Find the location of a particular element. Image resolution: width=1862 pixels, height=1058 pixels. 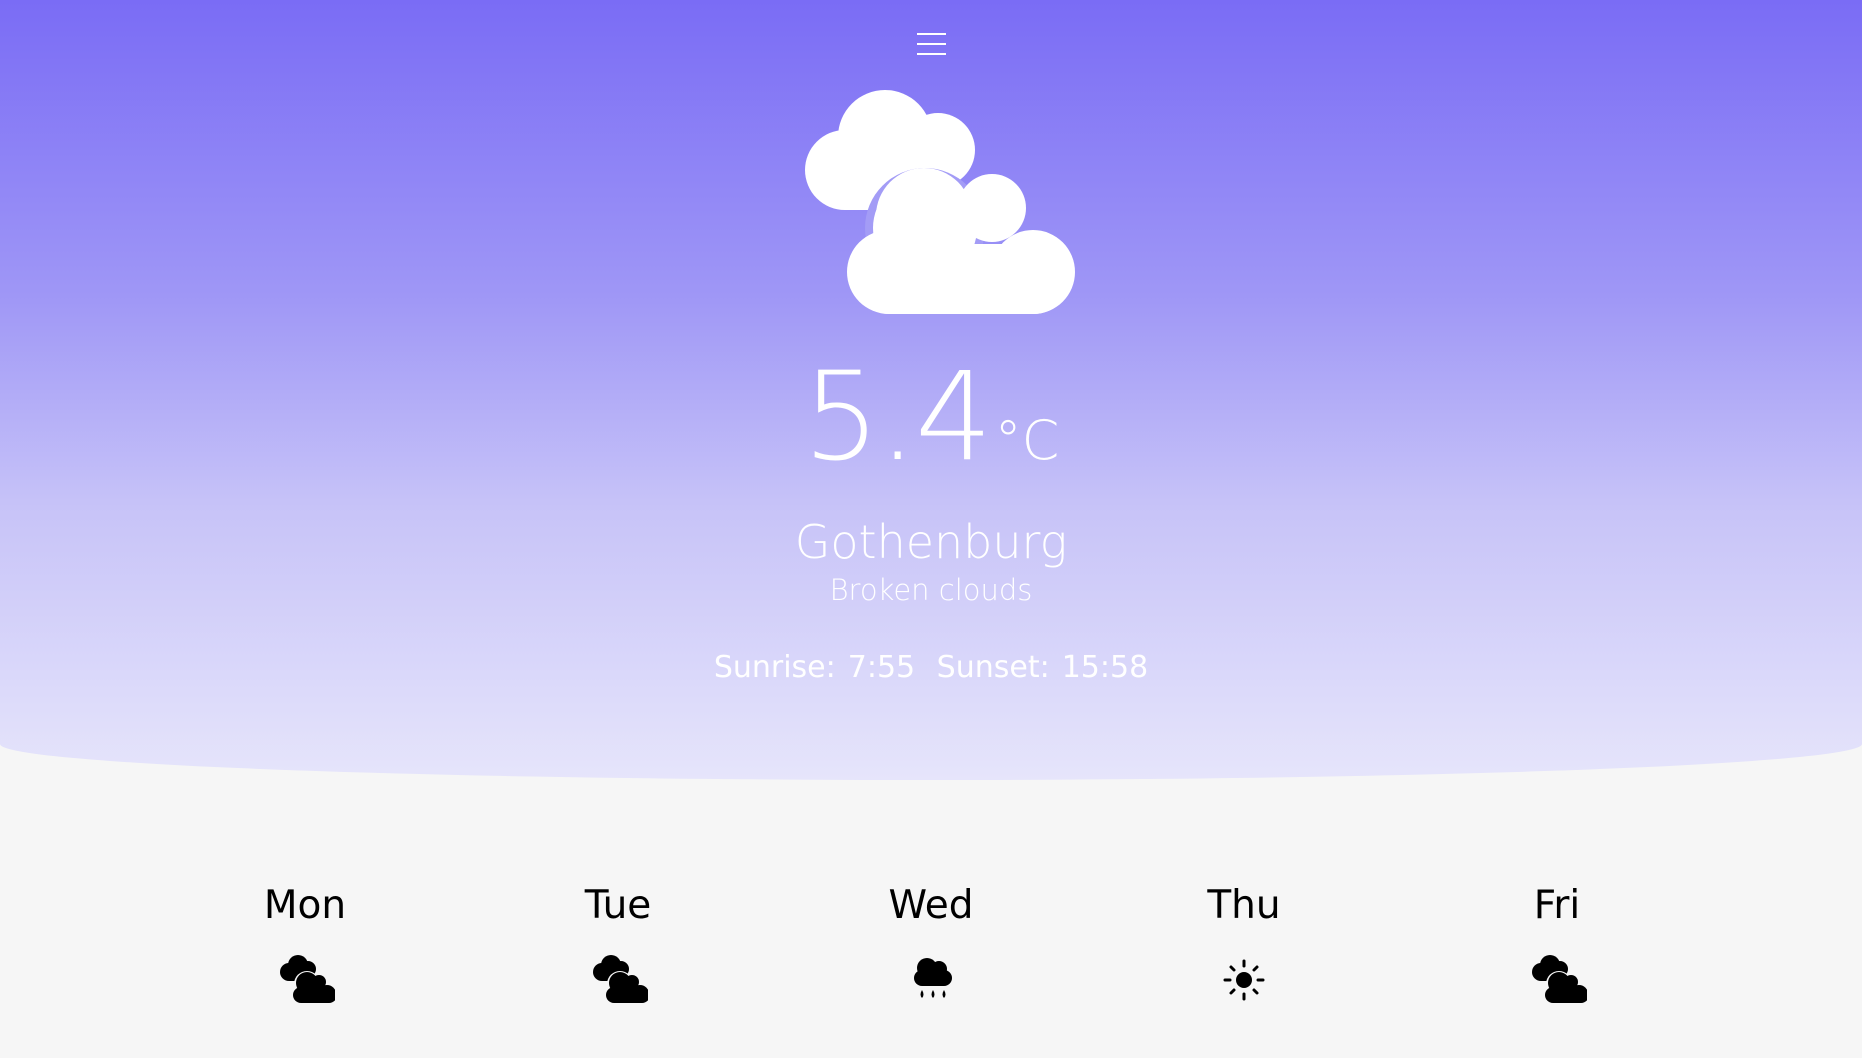

hamburger-menu-icon is located at coordinates (931, 44).